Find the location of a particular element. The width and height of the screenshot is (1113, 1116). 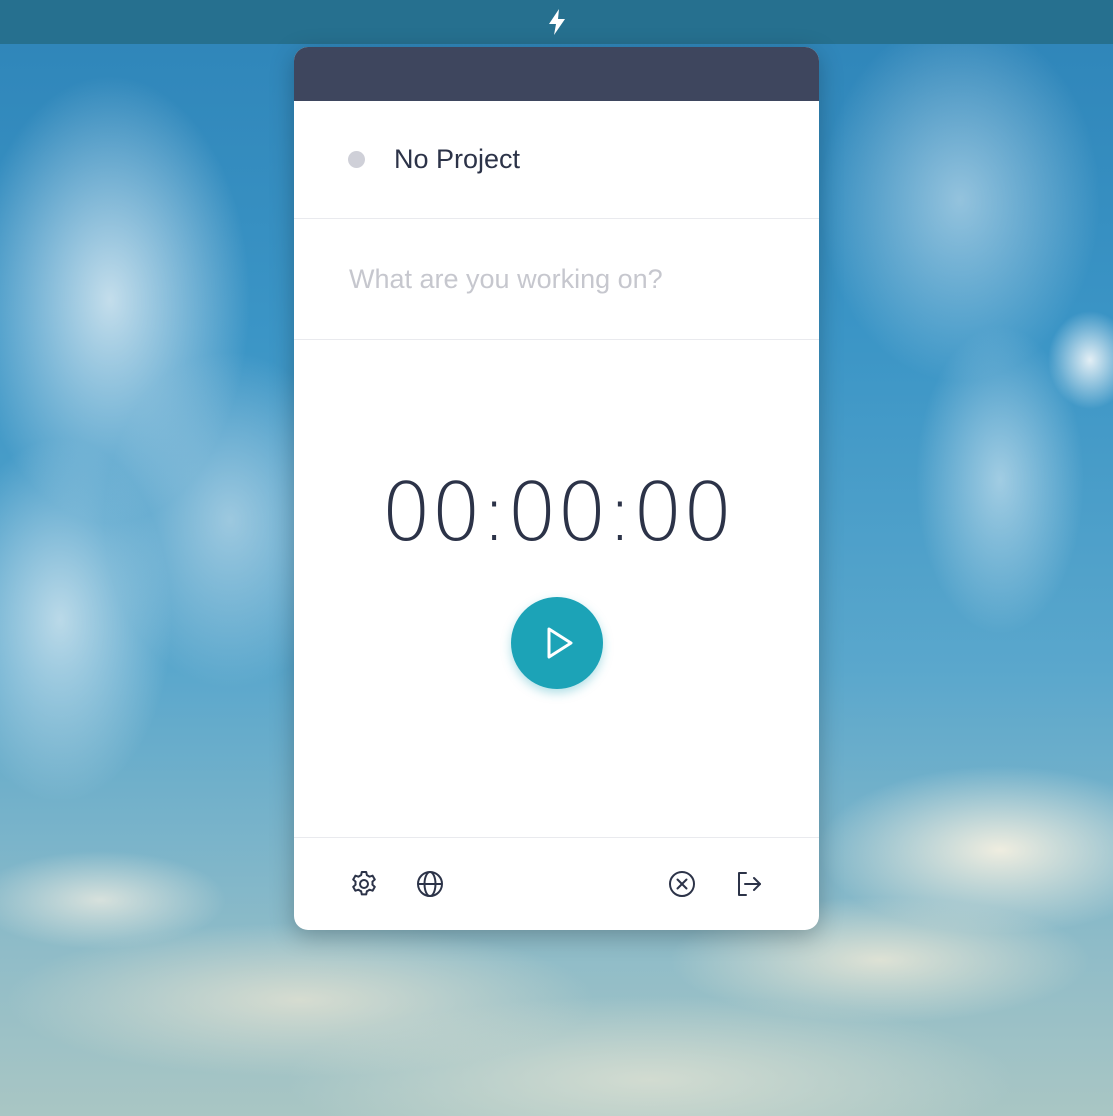

gear-icon is located at coordinates (364, 883).